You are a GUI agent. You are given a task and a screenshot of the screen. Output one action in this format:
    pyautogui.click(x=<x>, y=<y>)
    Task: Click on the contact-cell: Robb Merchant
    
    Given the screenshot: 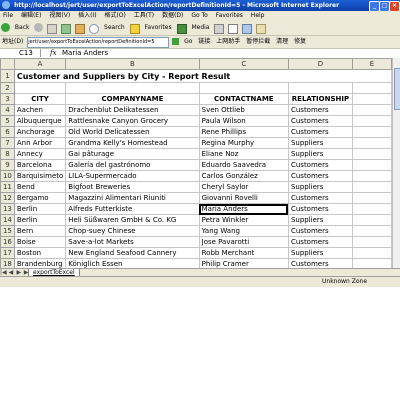 What is the action you would take?
    pyautogui.click(x=243, y=253)
    